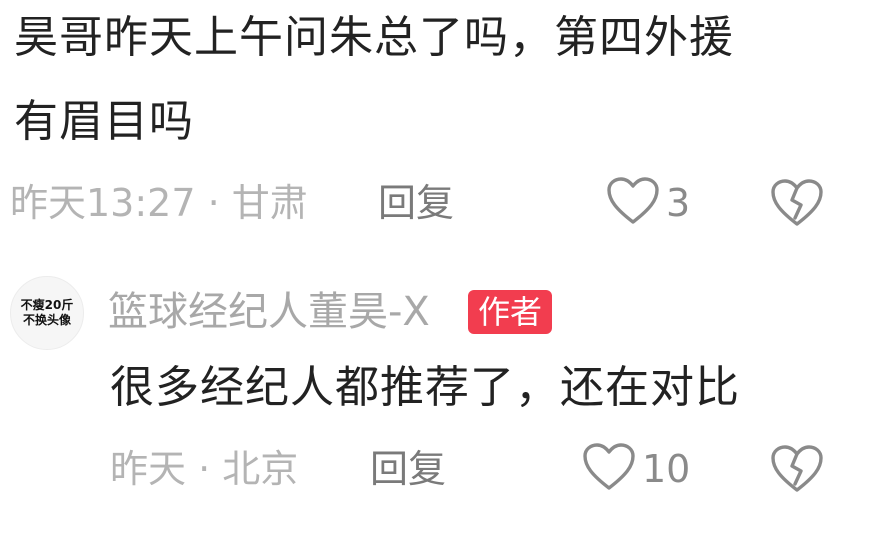 Image resolution: width=888 pixels, height=552 pixels. I want to click on comment-text-line-2: 有眉目吗, so click(104, 121).